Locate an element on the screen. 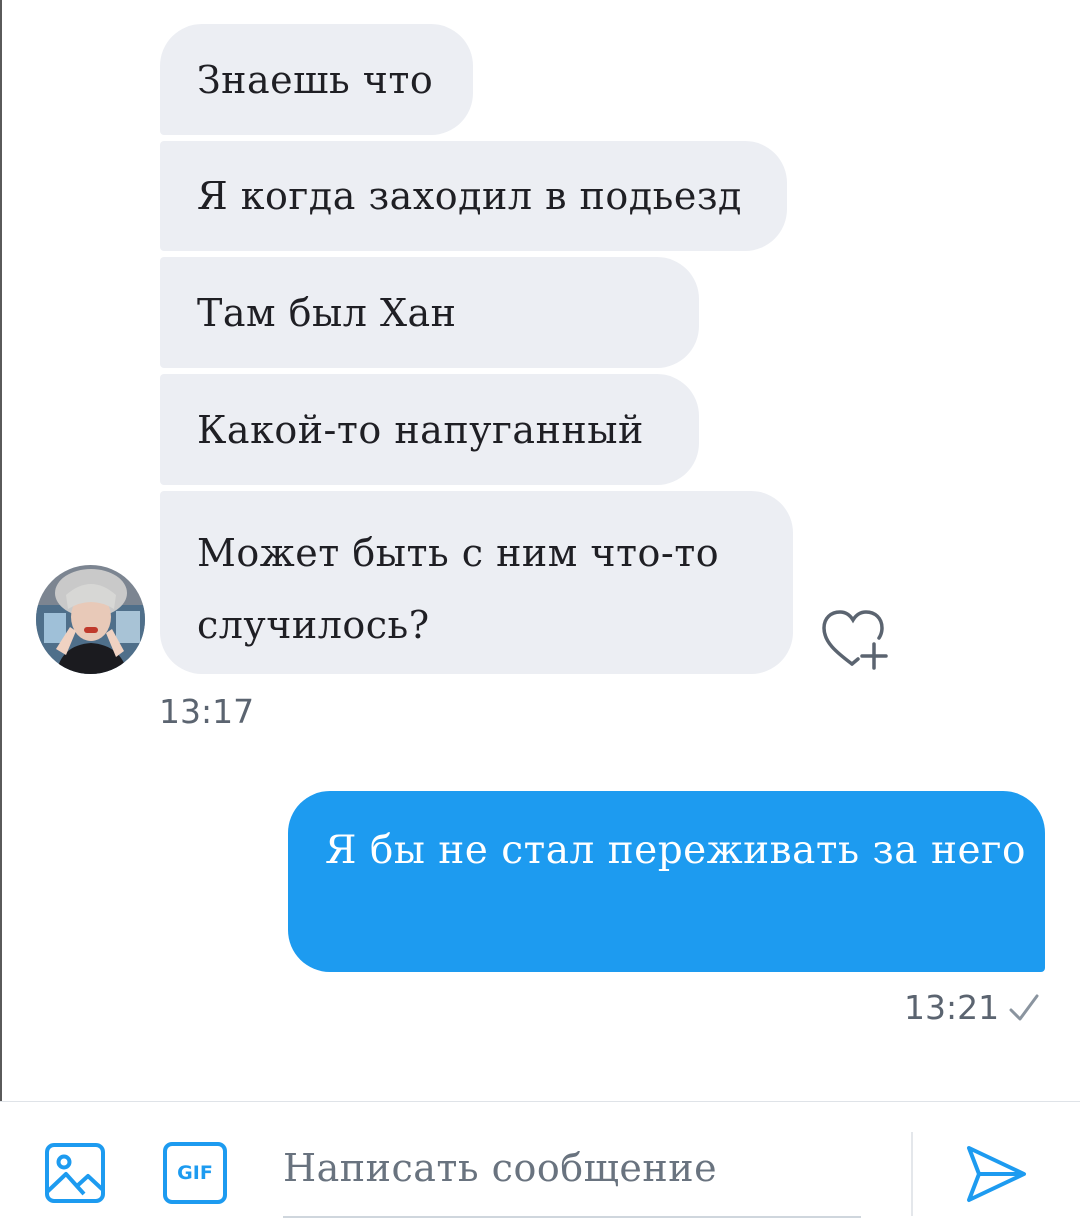  incoming-message: Знаешь что is located at coordinates (316, 79).